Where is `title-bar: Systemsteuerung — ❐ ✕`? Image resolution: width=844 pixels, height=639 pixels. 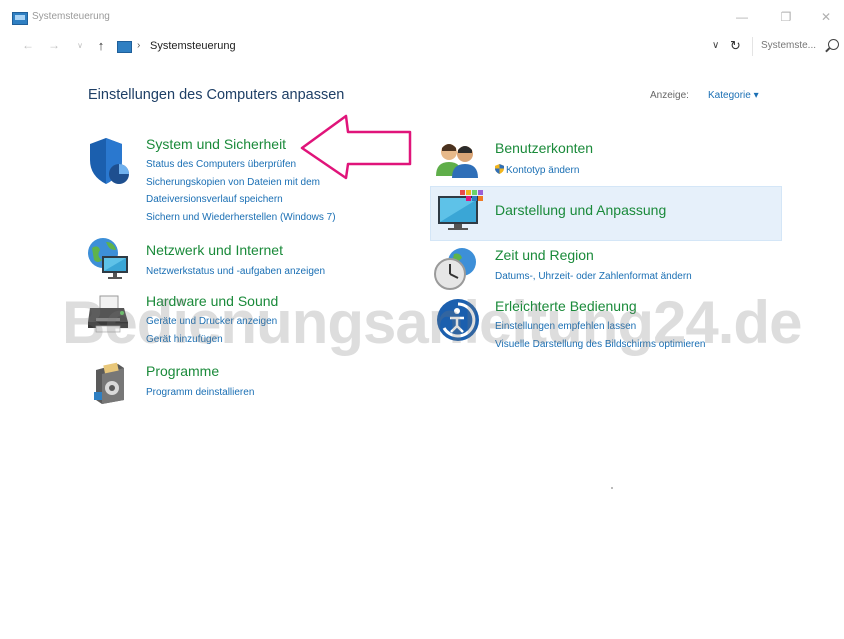
title-bar: Systemsteuerung — ❐ ✕ is located at coordinates (422, 17).